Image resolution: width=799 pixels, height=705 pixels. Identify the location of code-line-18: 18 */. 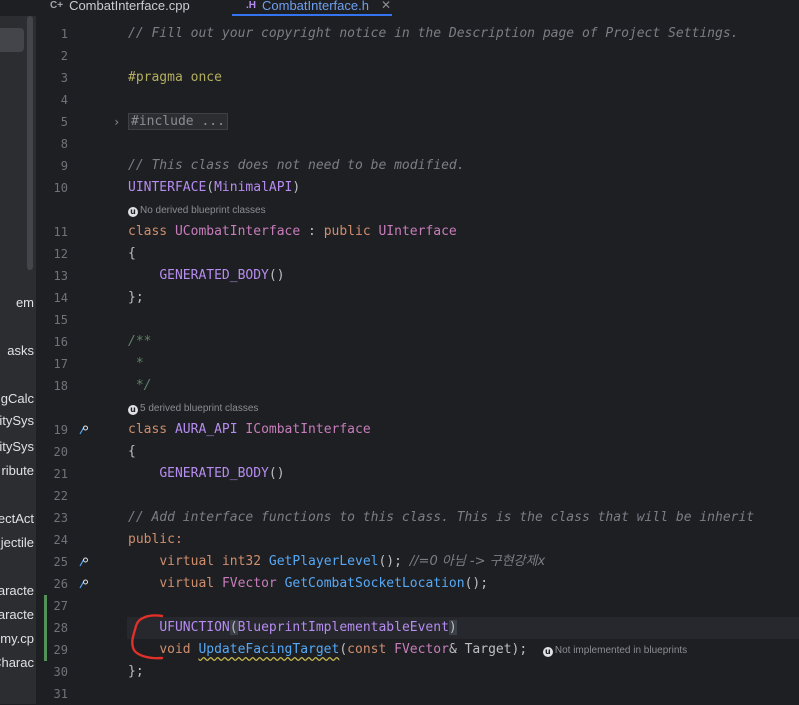
(399, 386).